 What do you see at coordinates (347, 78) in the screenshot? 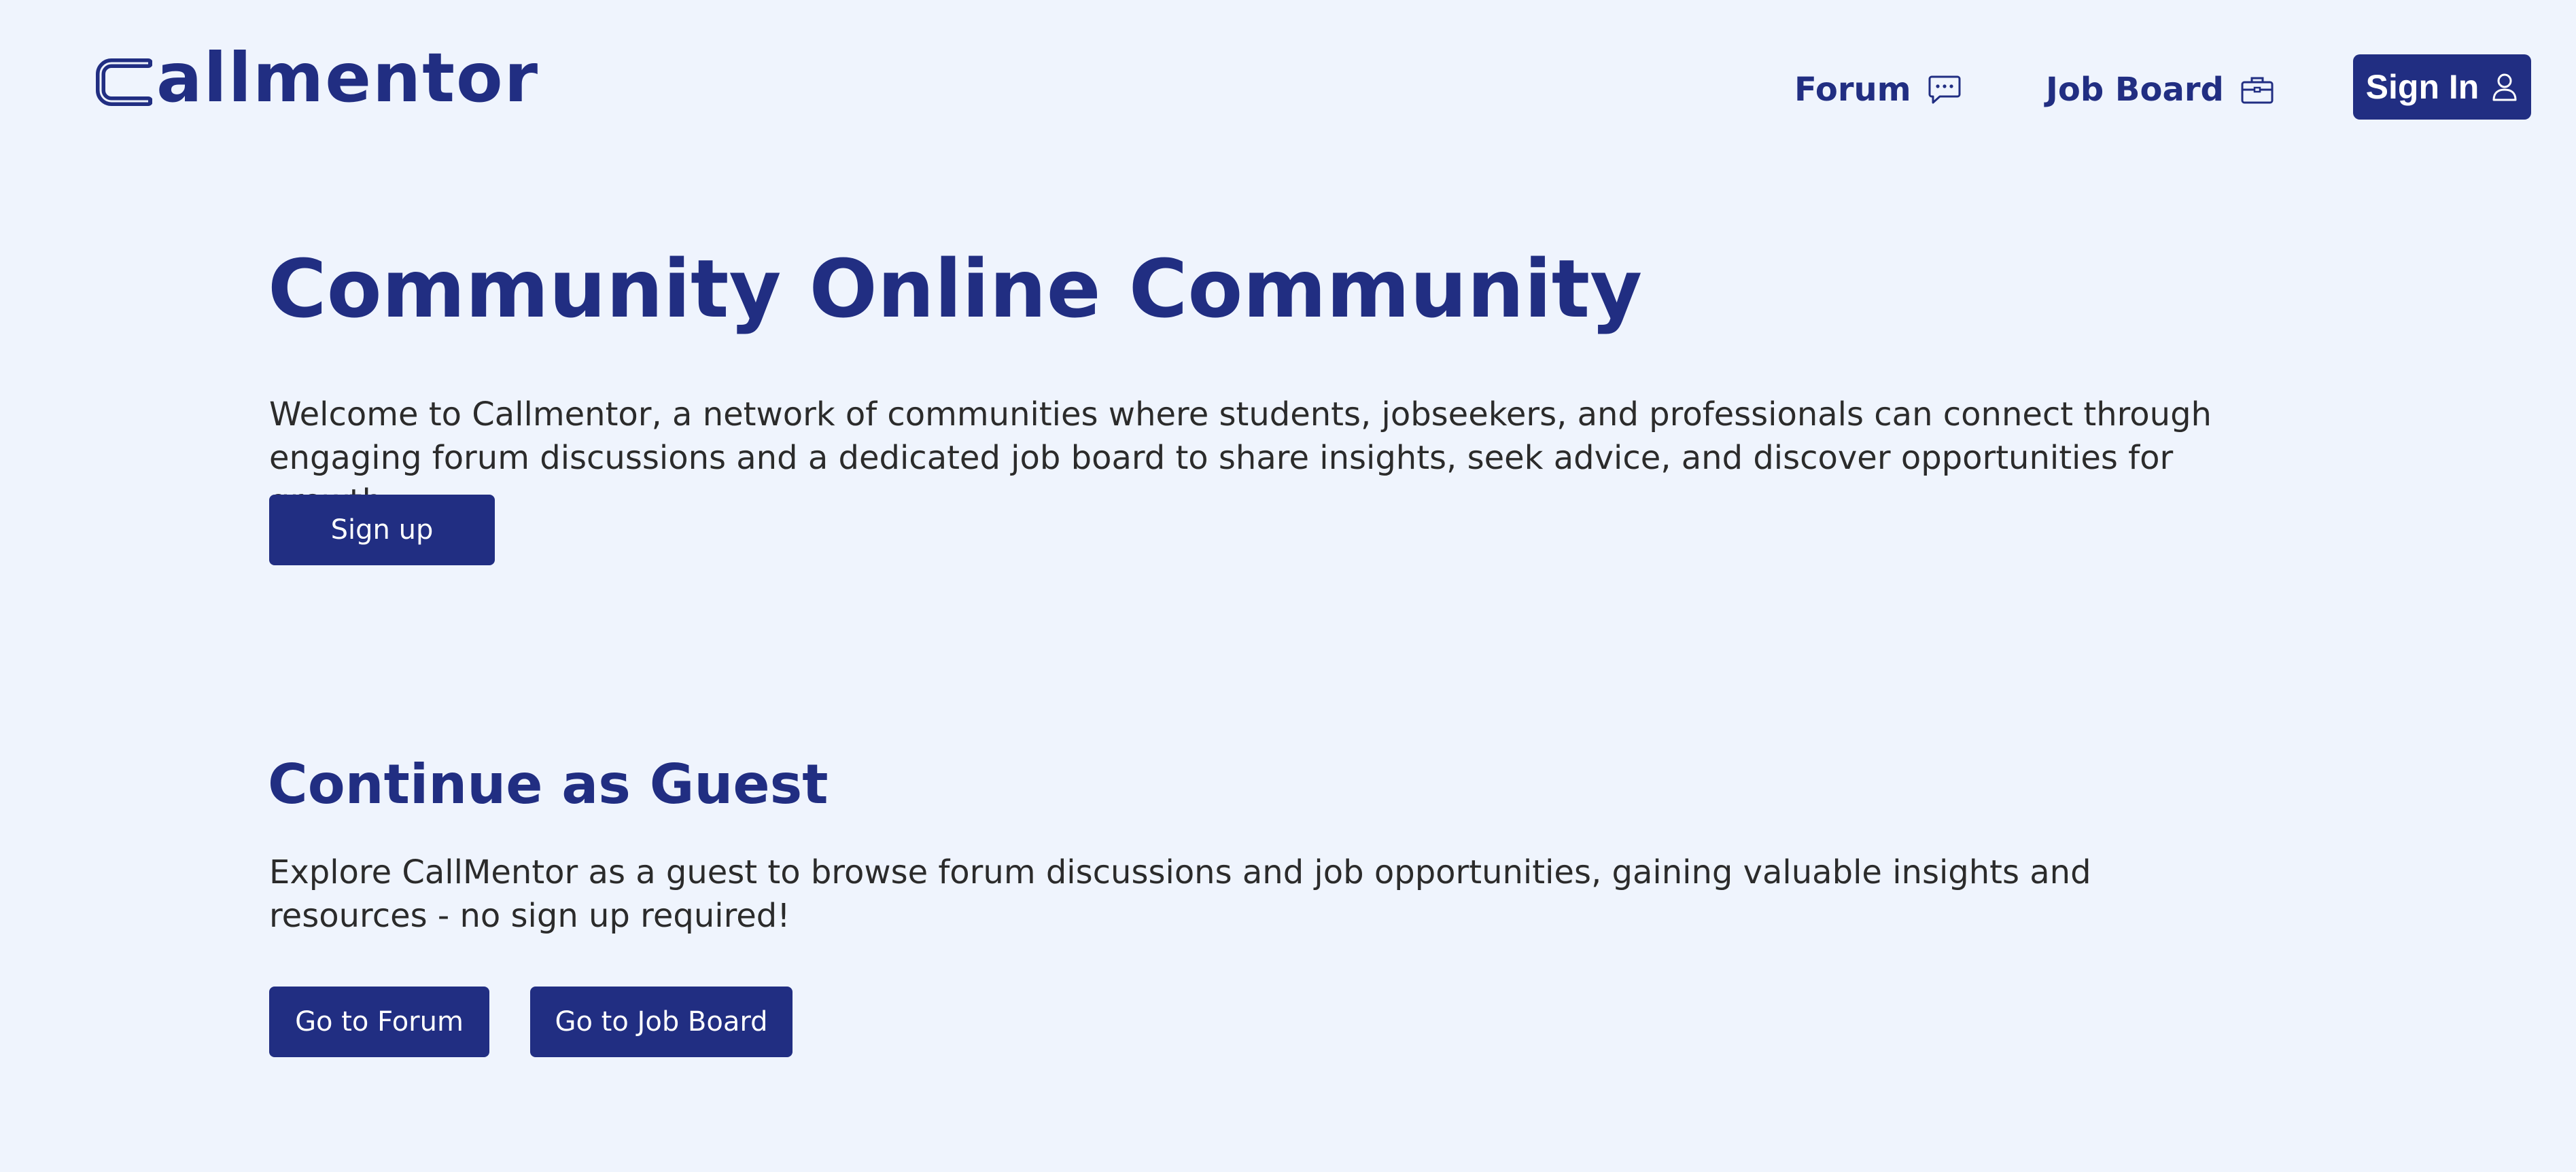
I see `logo-text: allmentor` at bounding box center [347, 78].